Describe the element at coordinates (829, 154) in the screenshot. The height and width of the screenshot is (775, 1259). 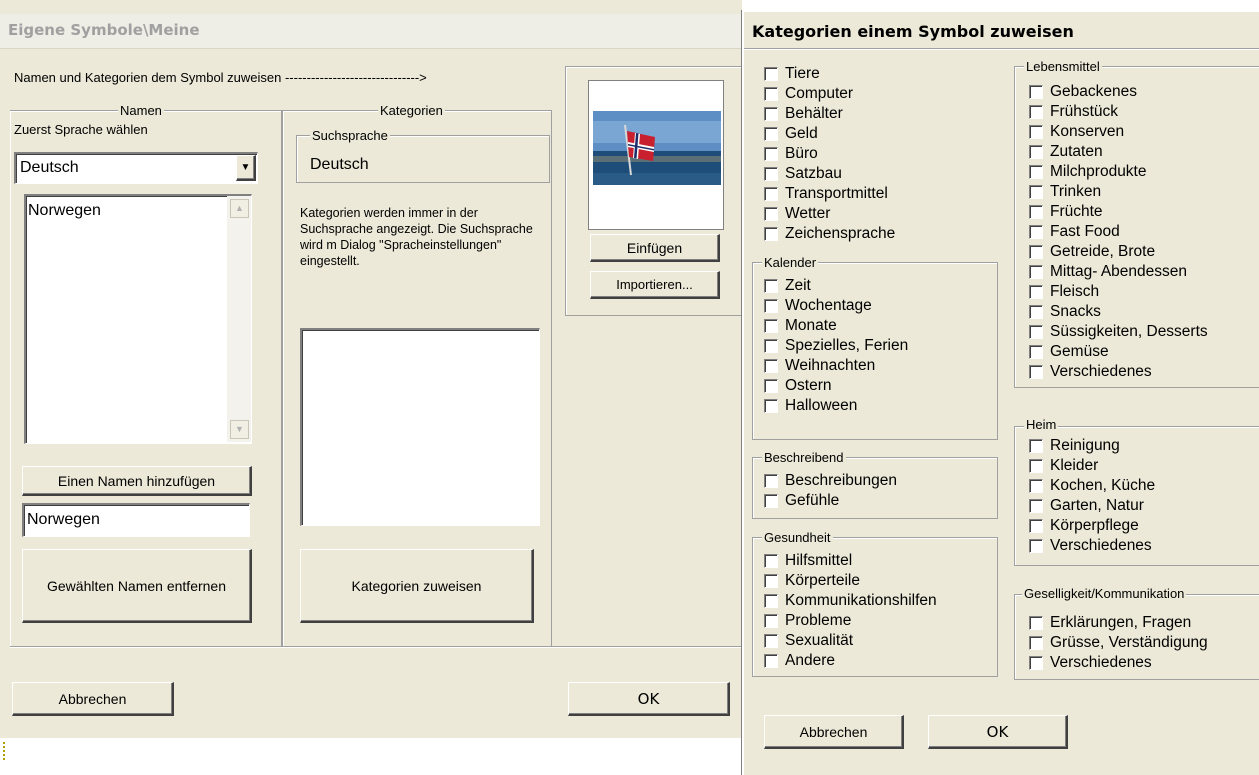
I see `category-checkbox-row: Büro` at that location.